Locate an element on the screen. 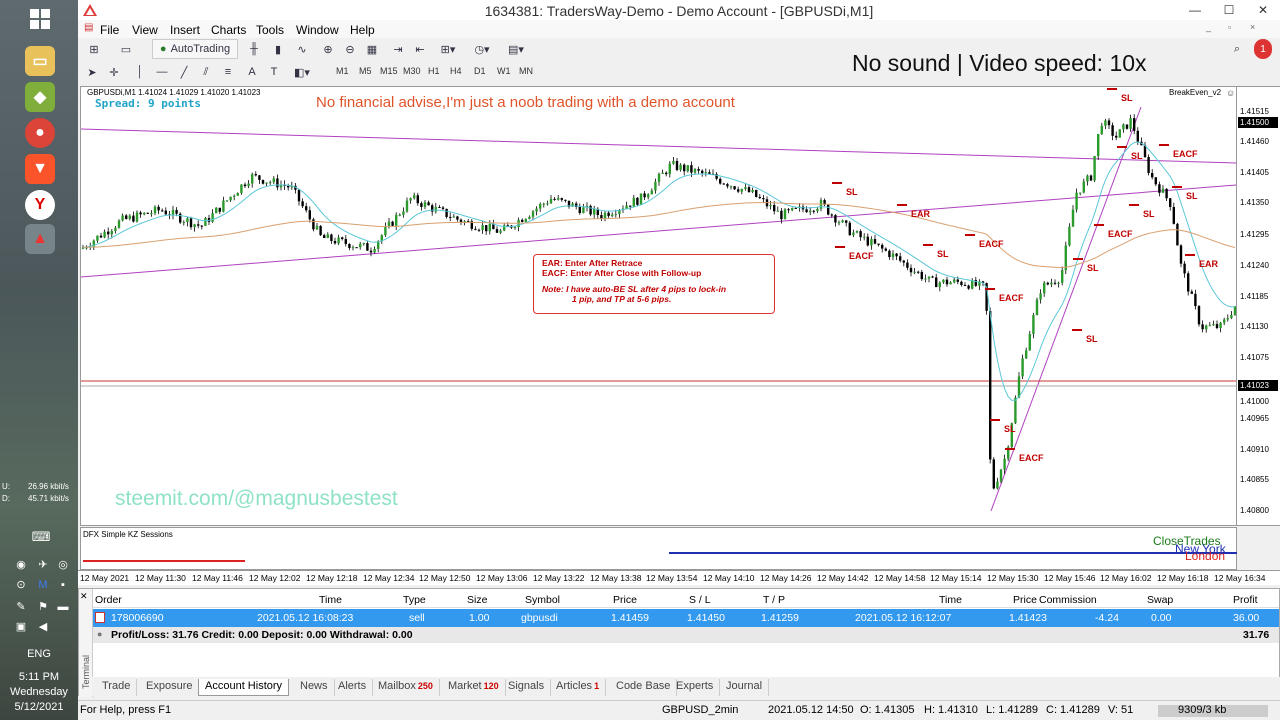 The height and width of the screenshot is (720, 1280). pen-icon: ✎ is located at coordinates (21, 607).